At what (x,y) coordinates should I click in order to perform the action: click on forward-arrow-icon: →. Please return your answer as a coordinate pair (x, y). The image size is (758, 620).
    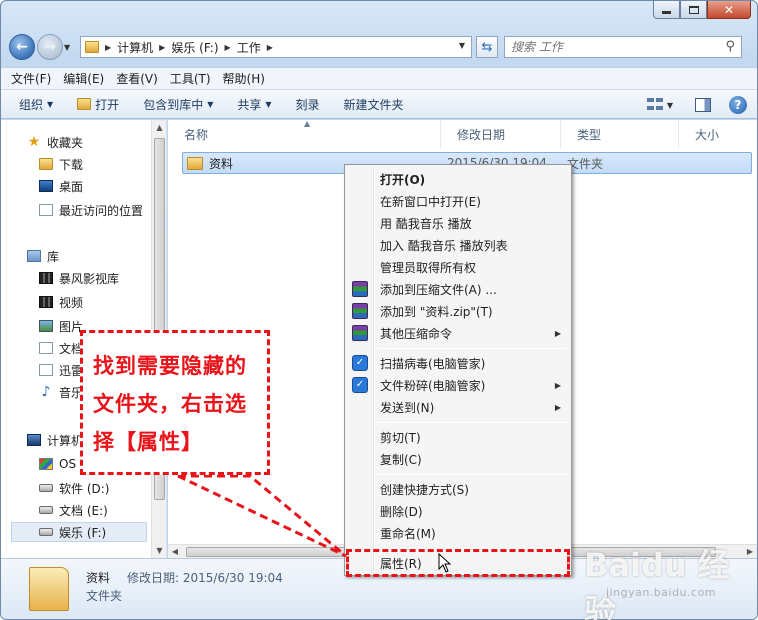
    Looking at the image, I should click on (50, 47).